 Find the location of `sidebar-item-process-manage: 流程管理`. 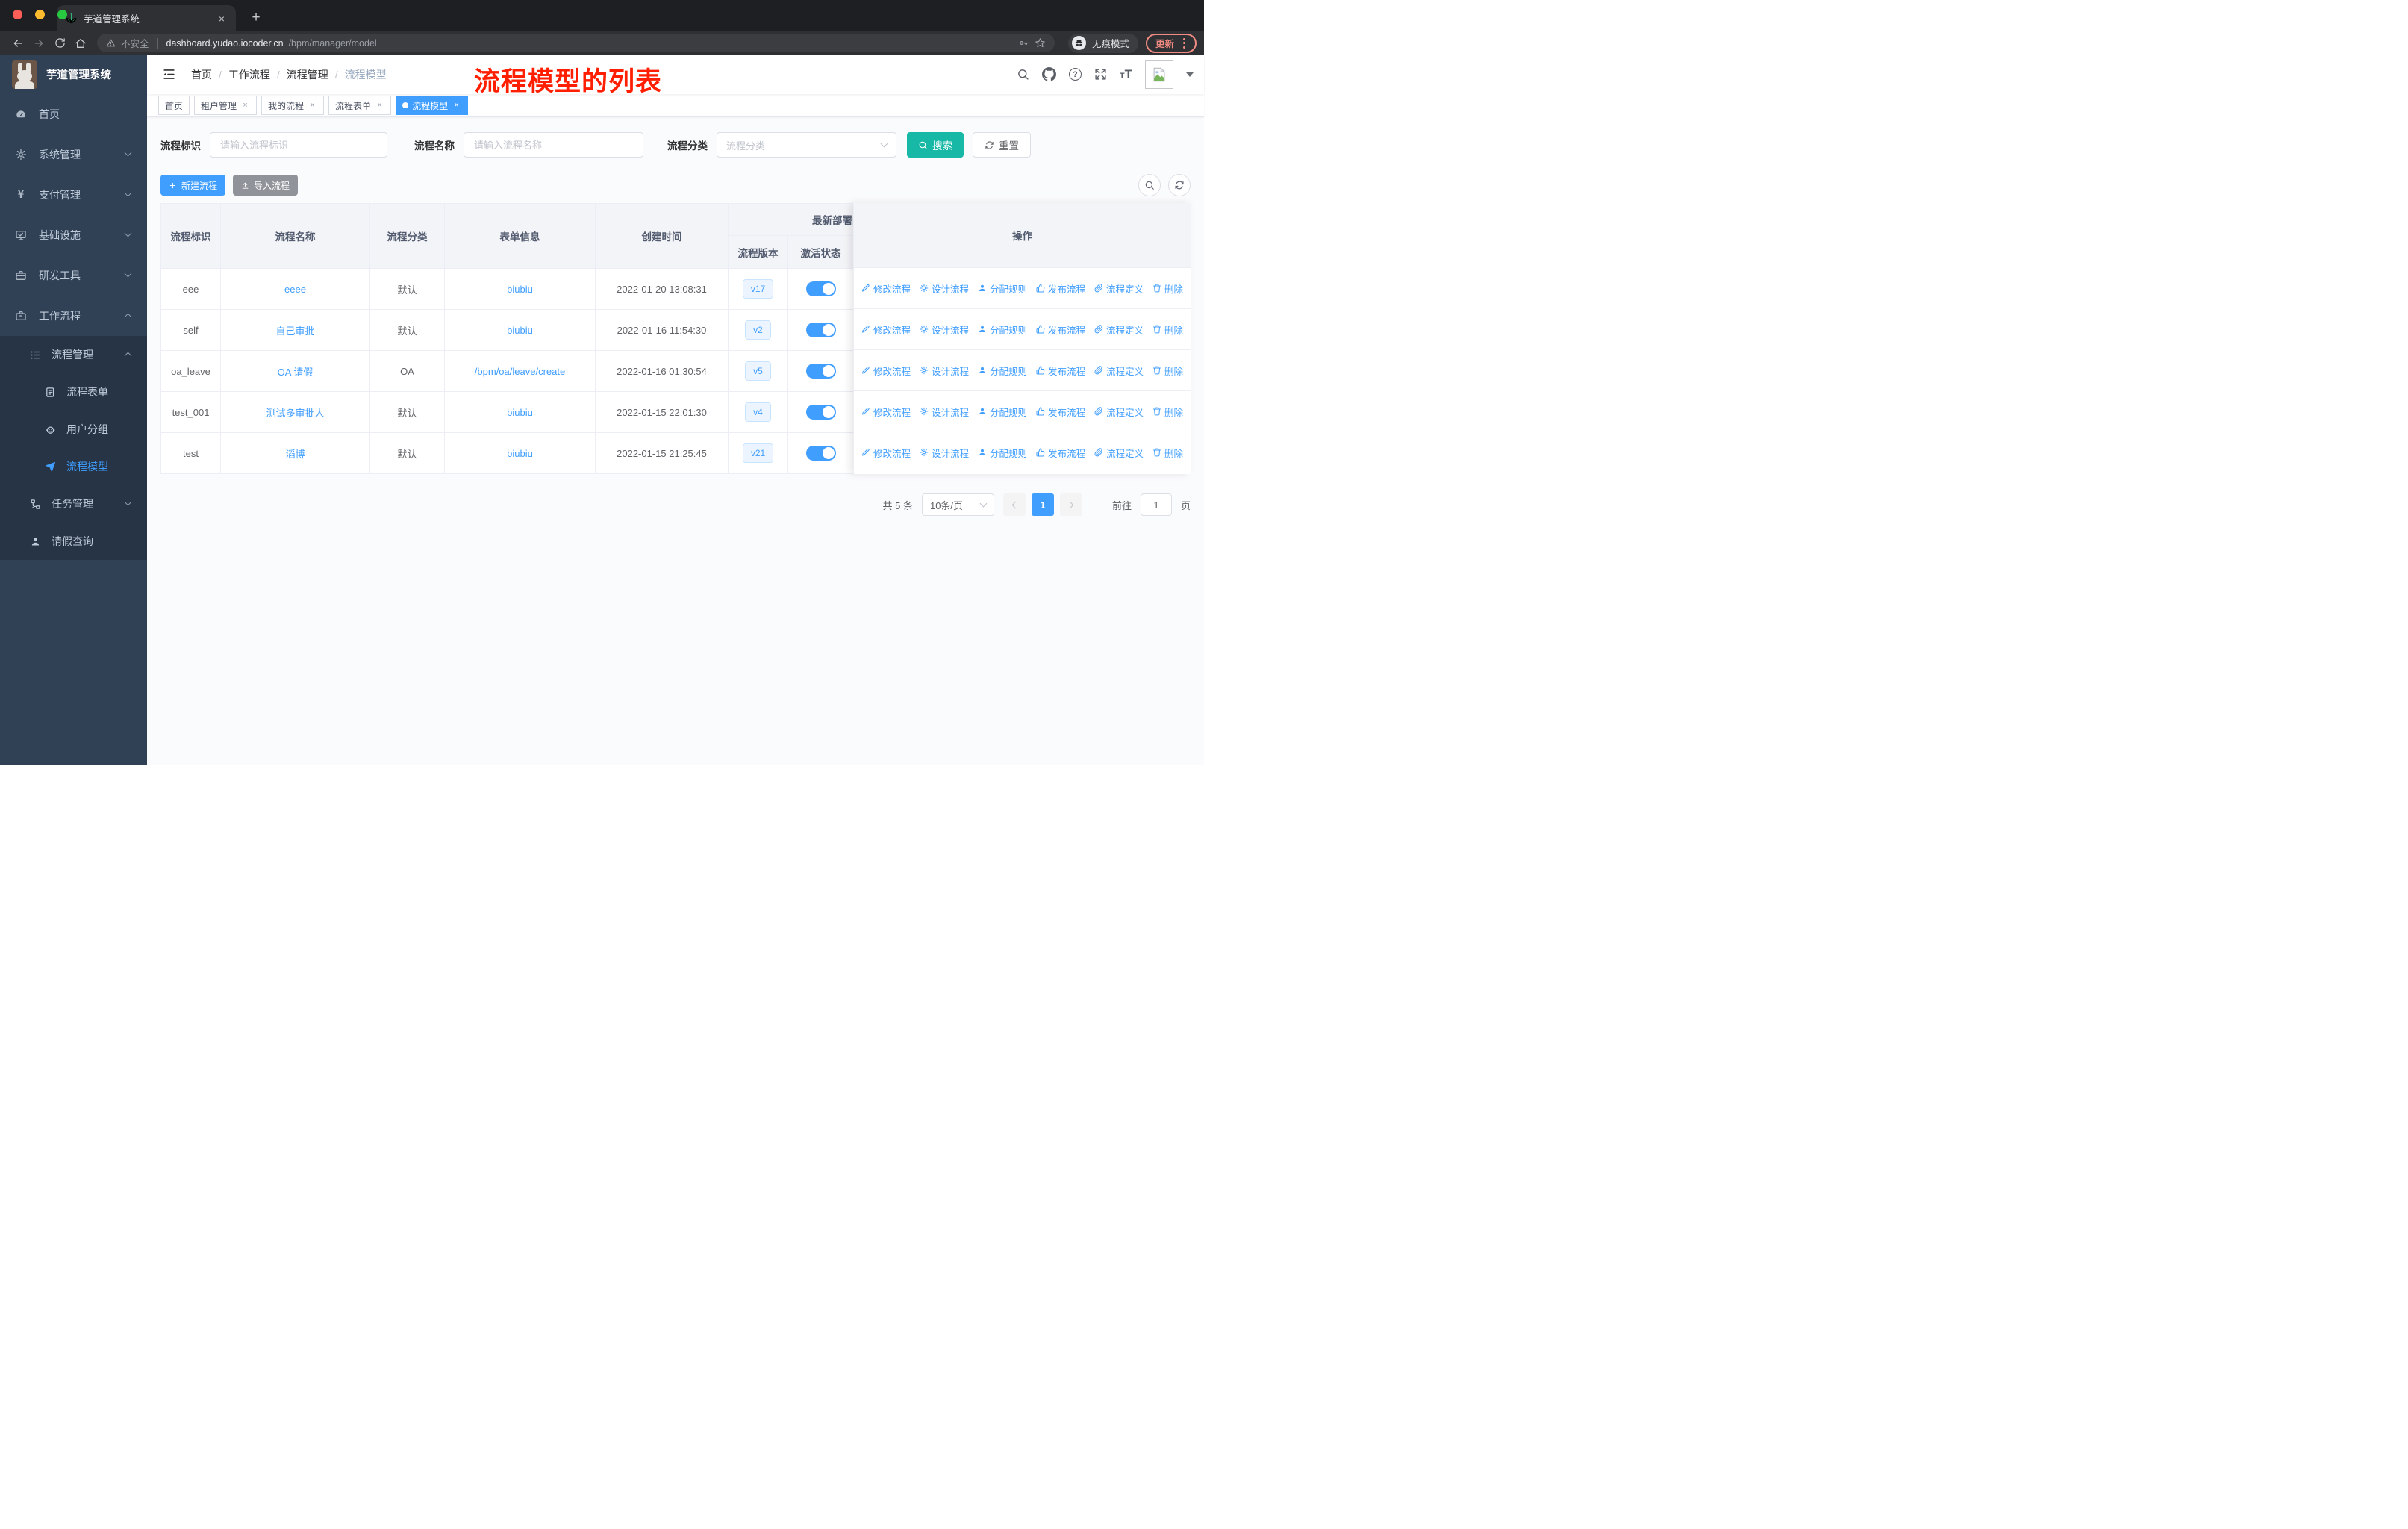

sidebar-item-process-manage: 流程管理 is located at coordinates (73, 354).